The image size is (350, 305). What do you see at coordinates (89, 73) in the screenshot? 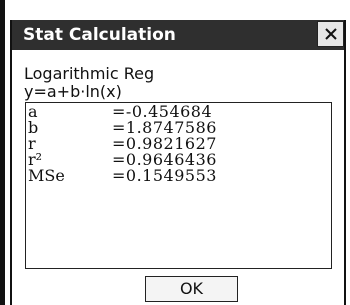
I see `regression-type: Logarithmic Reg` at bounding box center [89, 73].